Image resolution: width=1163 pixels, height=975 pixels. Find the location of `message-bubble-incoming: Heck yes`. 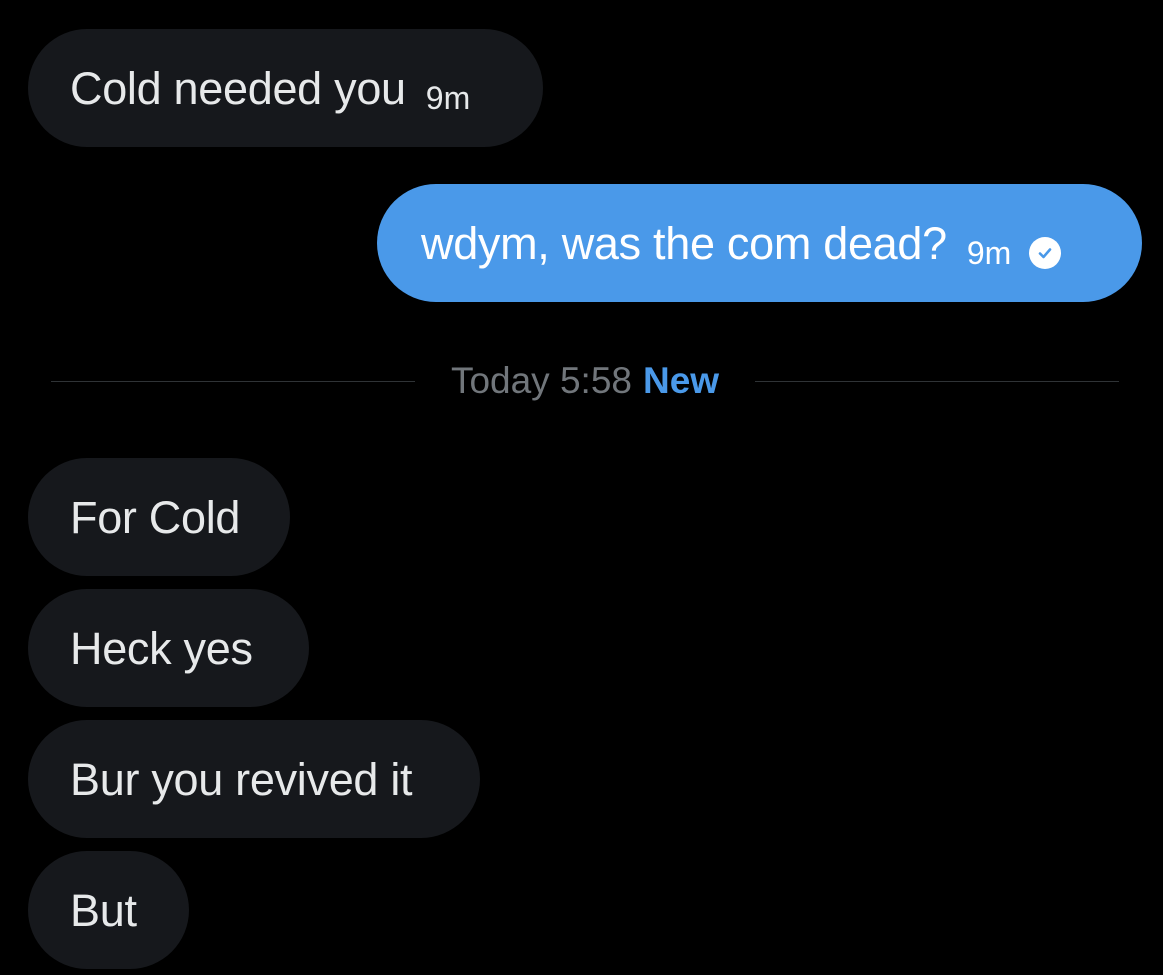

message-bubble-incoming: Heck yes is located at coordinates (168, 648).